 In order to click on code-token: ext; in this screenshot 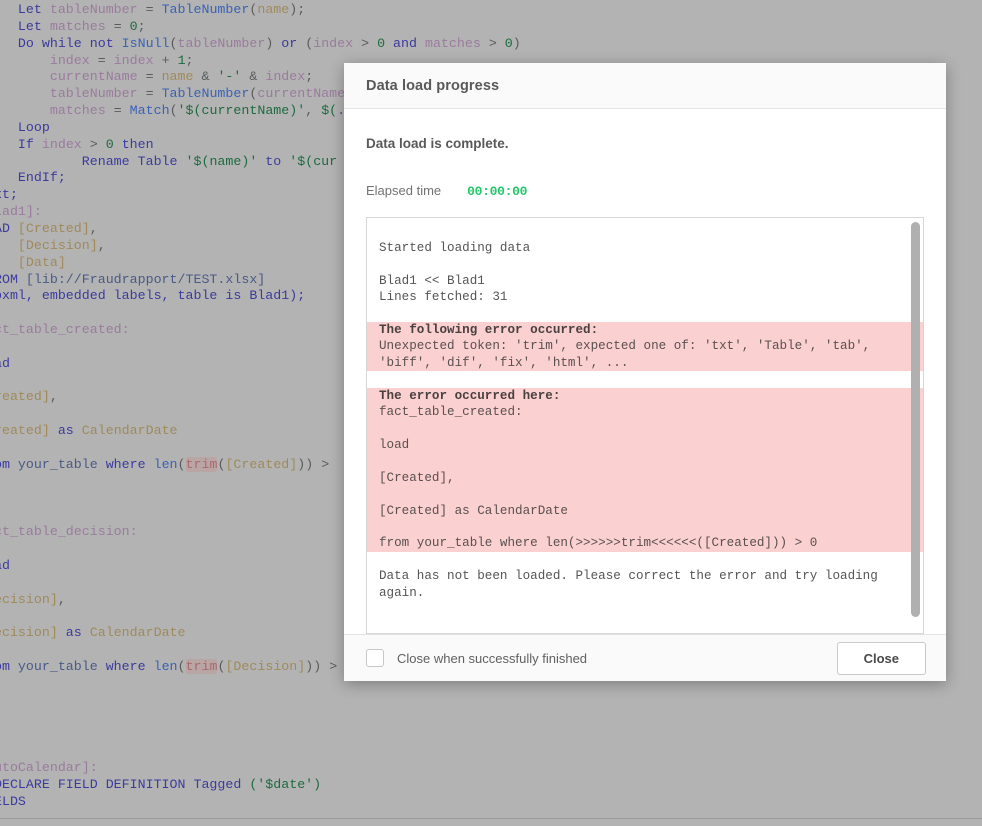, I will do `click(9, 195)`.